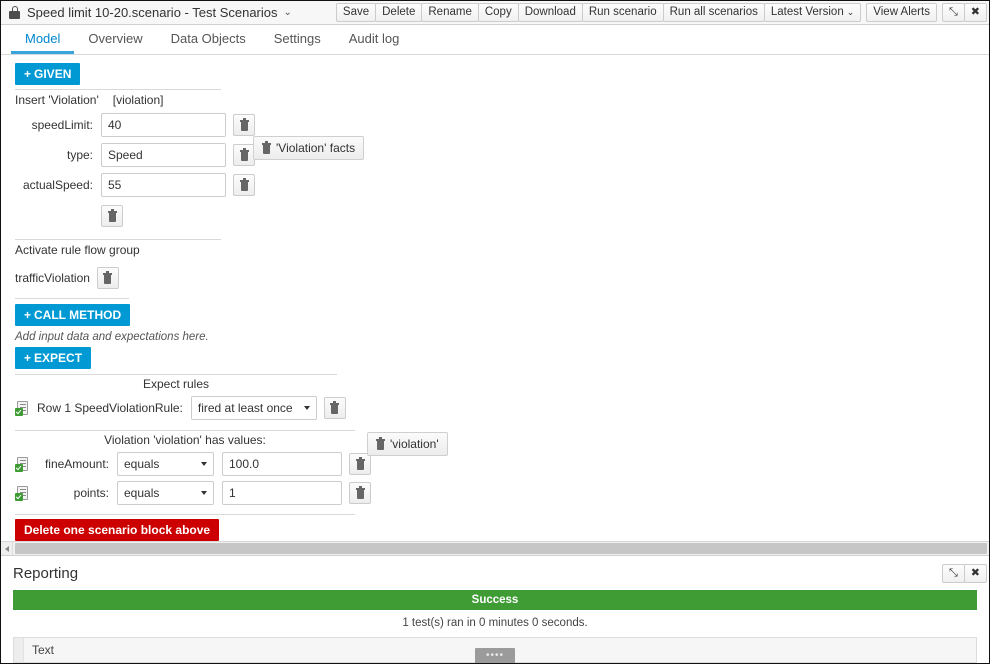 The height and width of the screenshot is (664, 990). I want to click on insert-violation-binding: [violation], so click(138, 100).